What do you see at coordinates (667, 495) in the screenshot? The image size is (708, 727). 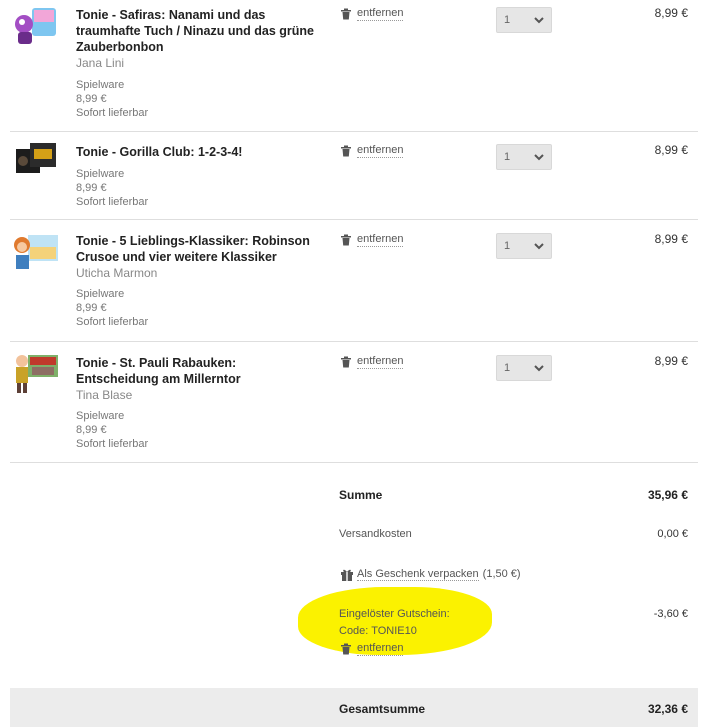 I see `subtotal-value: 35,96 €` at bounding box center [667, 495].